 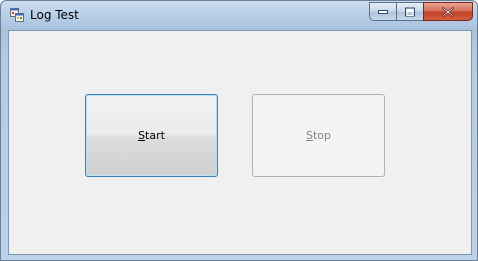 I want to click on maximize-icon, so click(x=410, y=11).